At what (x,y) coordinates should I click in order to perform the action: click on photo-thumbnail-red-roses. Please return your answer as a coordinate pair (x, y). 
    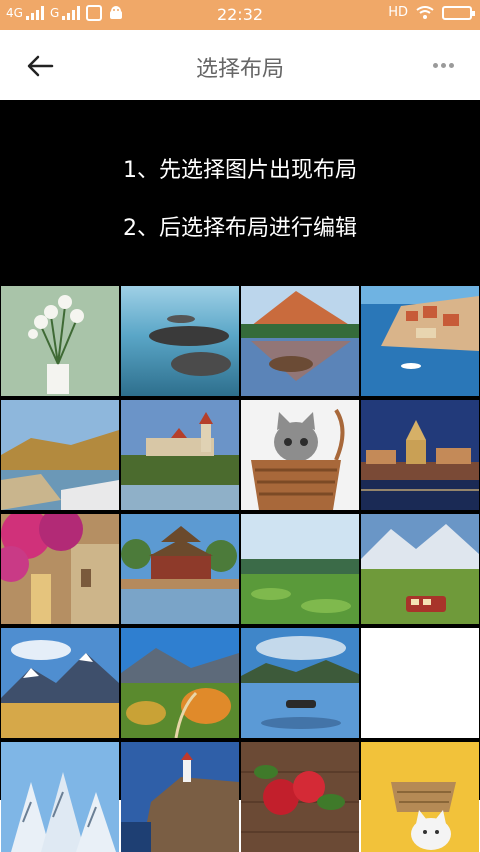
    Looking at the image, I should click on (300, 797).